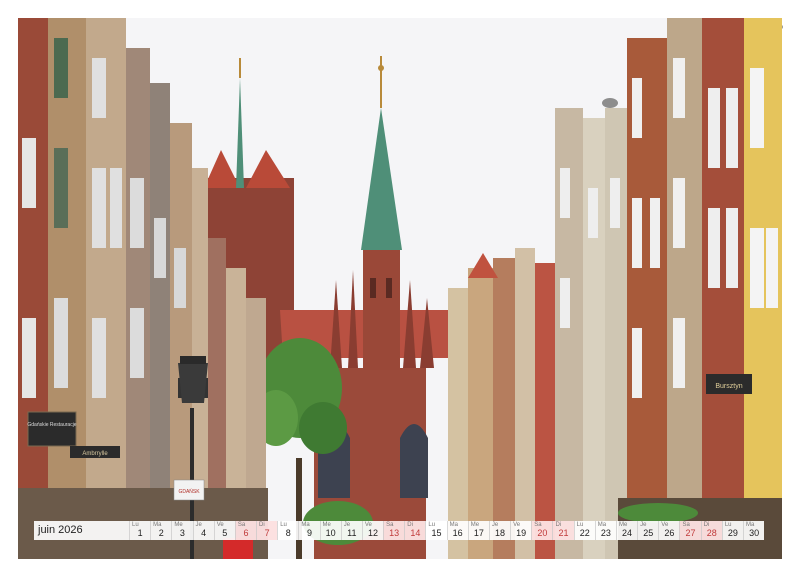 The height and width of the screenshot is (577, 800). I want to click on day-number: 22, so click(584, 533).